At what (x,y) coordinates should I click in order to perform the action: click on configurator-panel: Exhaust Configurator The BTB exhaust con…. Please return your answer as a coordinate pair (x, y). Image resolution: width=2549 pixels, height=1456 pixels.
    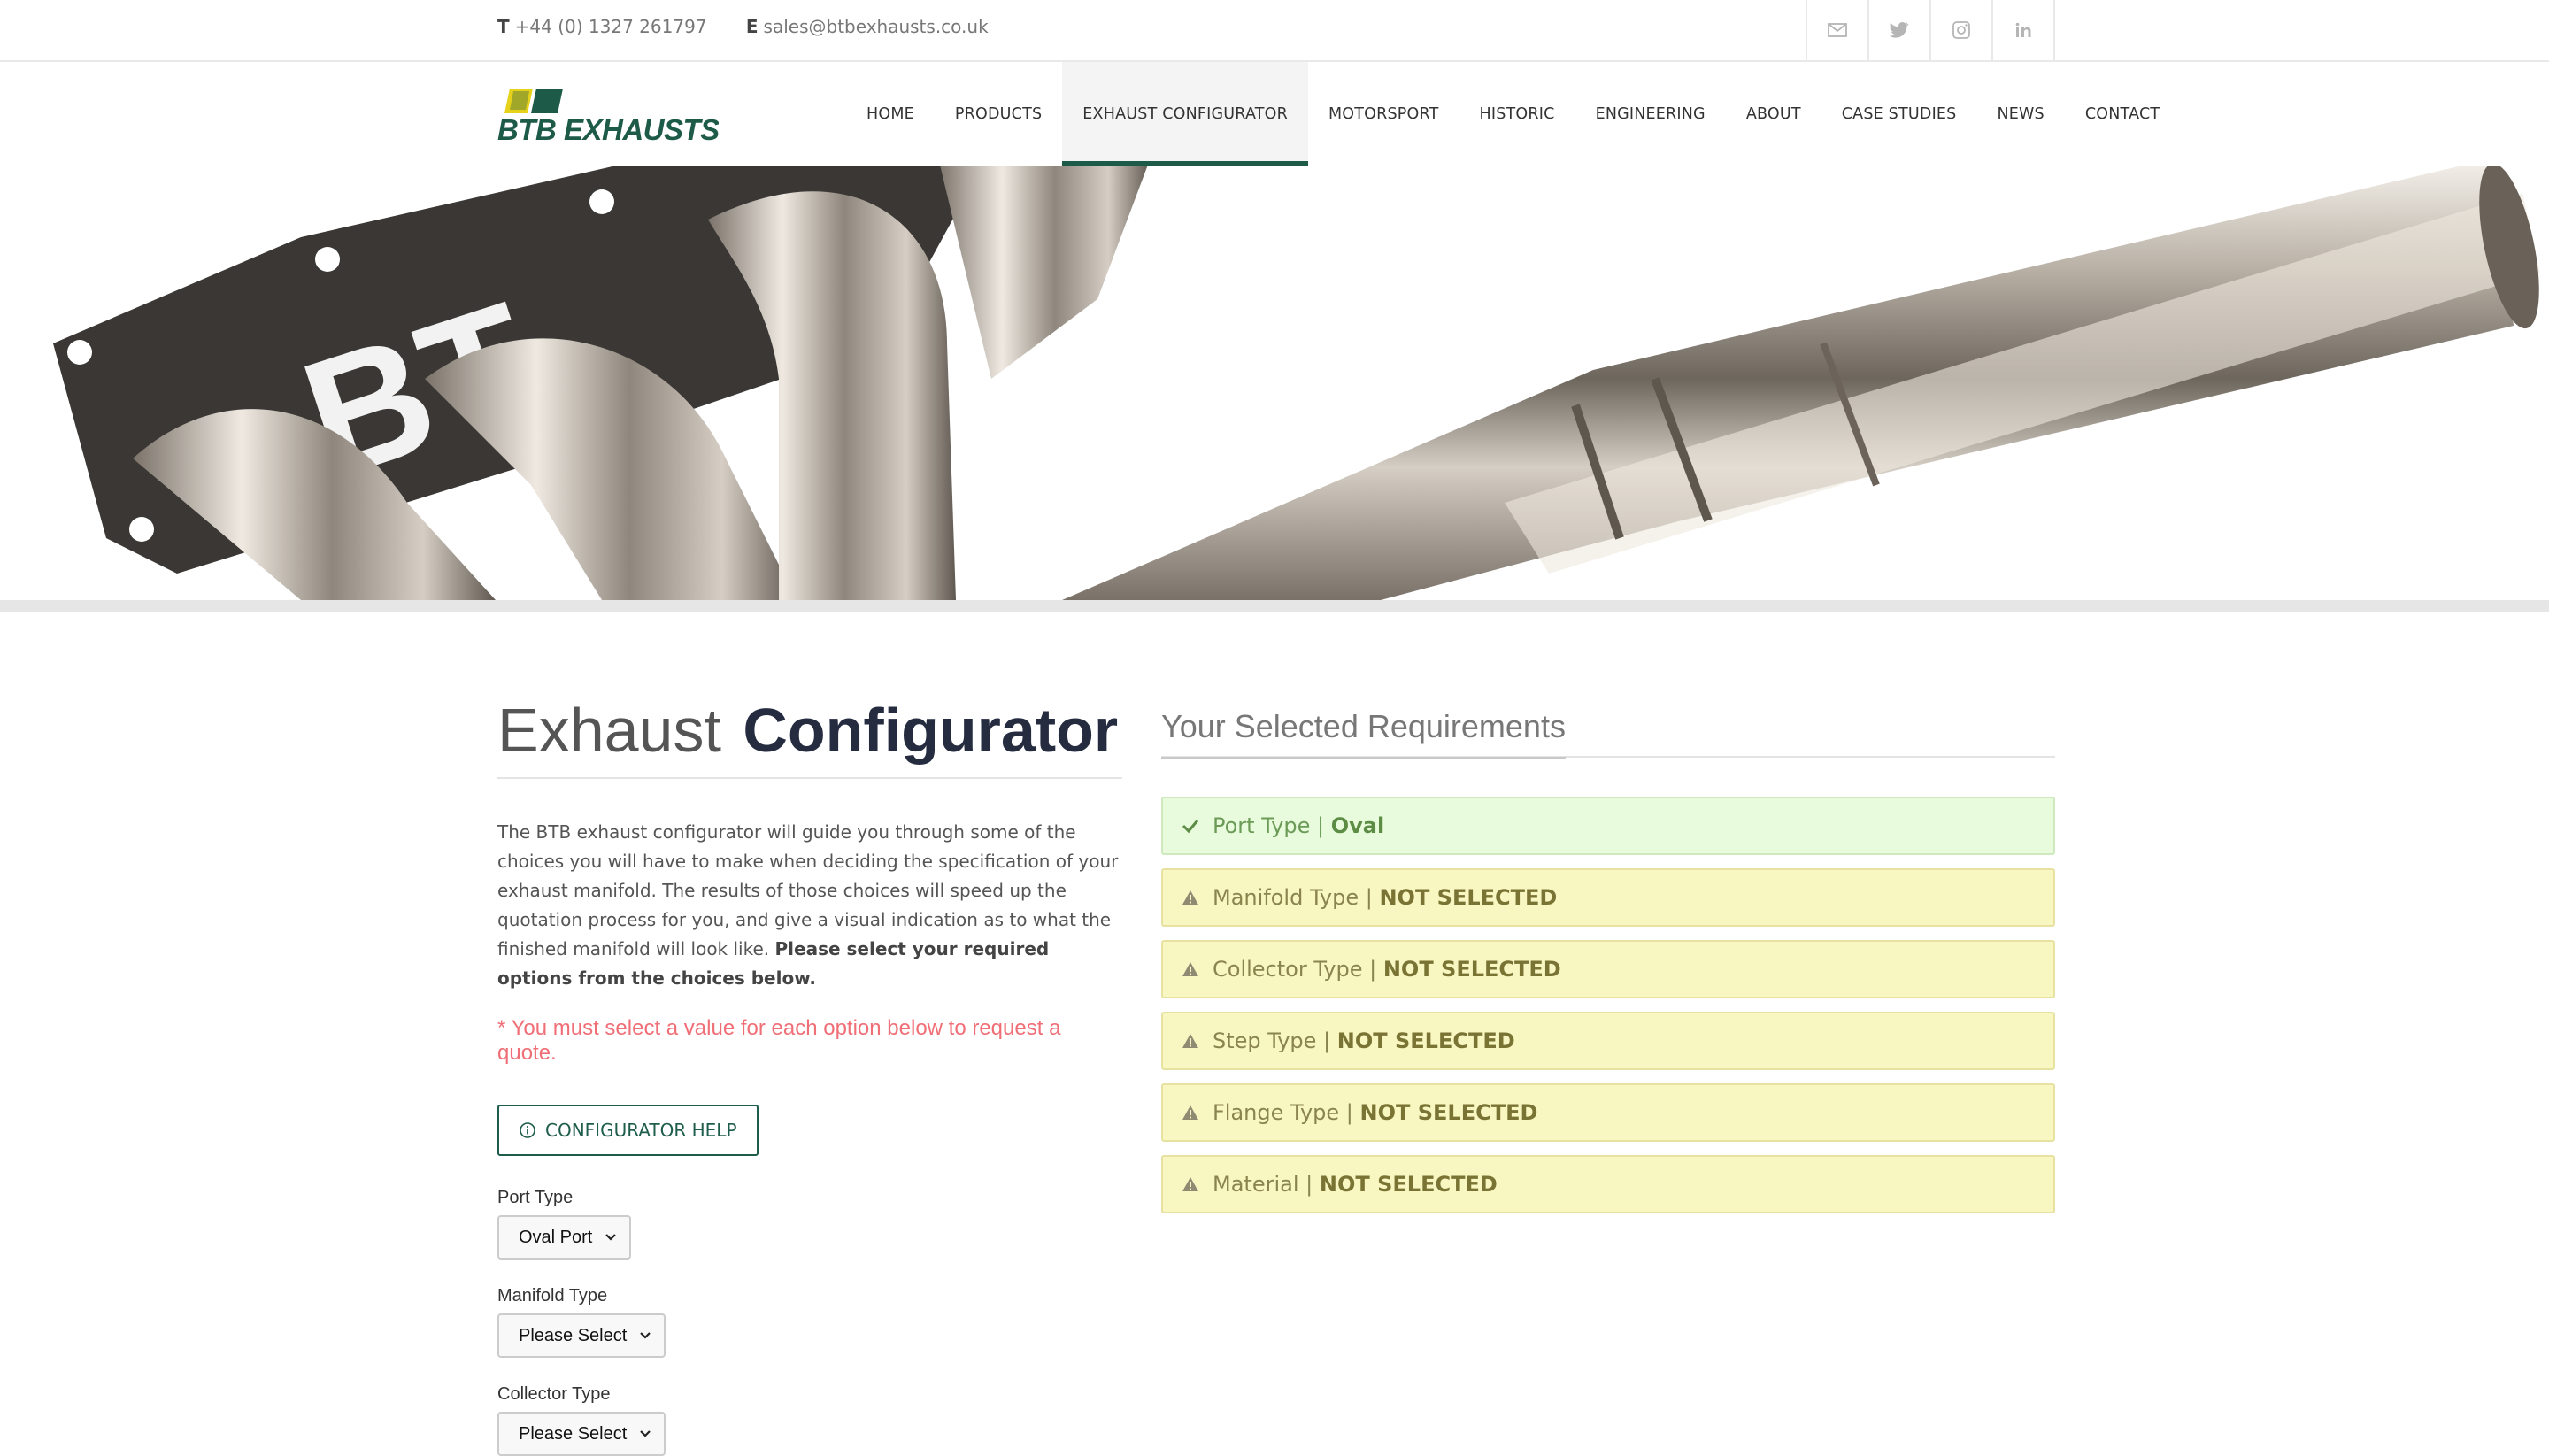
    Looking at the image, I should click on (810, 1073).